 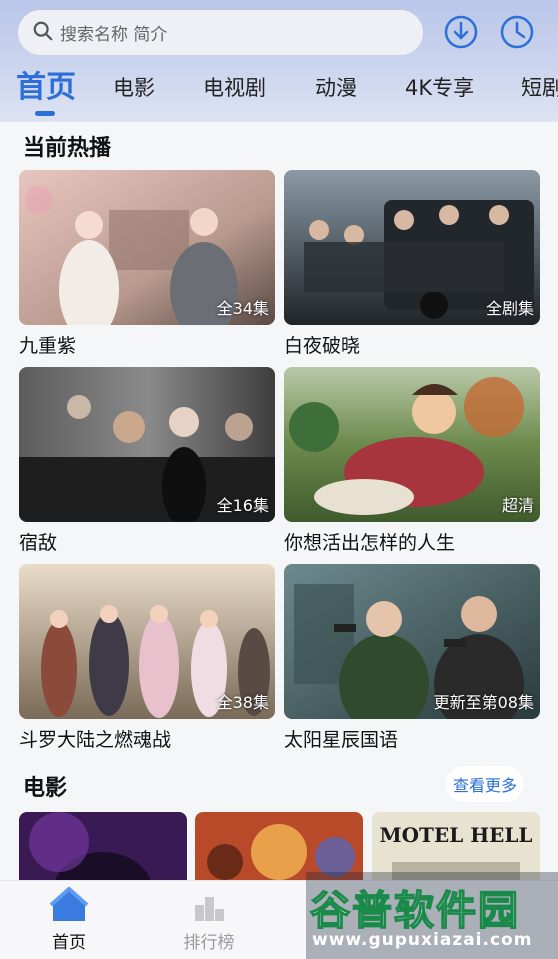 What do you see at coordinates (485, 784) in the screenshot?
I see `view-more-button: 查看更多` at bounding box center [485, 784].